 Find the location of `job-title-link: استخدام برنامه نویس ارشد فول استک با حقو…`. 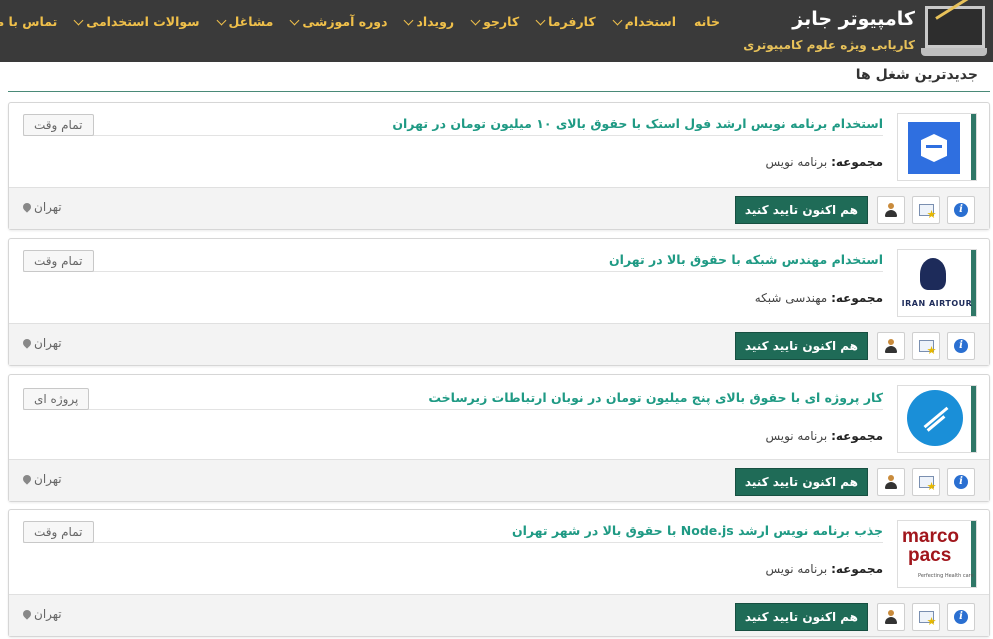

job-title-link: استخدام برنامه نویس ارشد فول استک با حقو… is located at coordinates (637, 123).